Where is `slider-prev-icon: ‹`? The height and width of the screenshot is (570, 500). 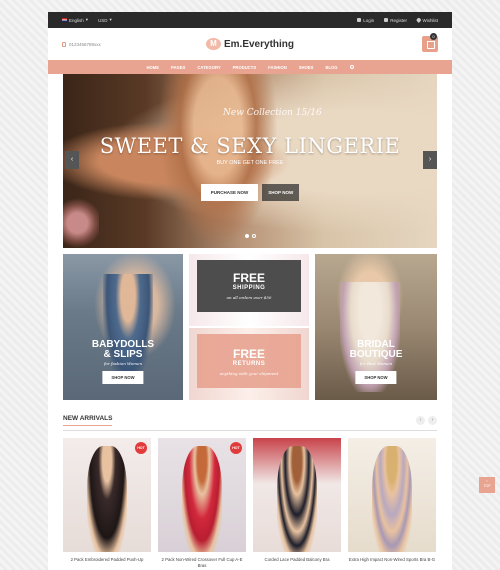
slider-prev-icon: ‹ is located at coordinates (72, 160).